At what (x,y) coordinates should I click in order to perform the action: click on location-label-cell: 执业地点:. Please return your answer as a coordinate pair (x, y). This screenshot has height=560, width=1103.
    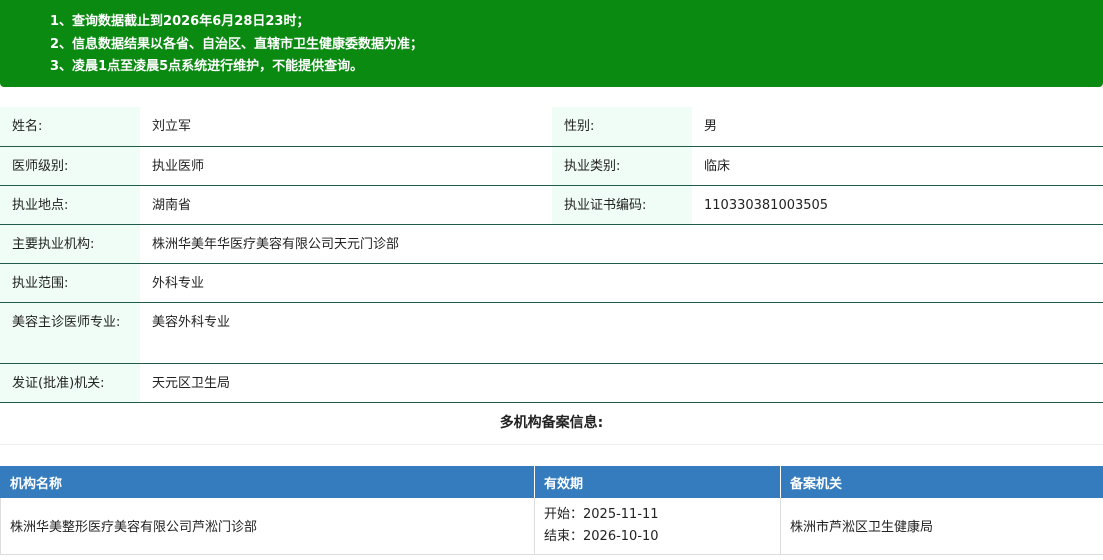
    Looking at the image, I should click on (70, 205).